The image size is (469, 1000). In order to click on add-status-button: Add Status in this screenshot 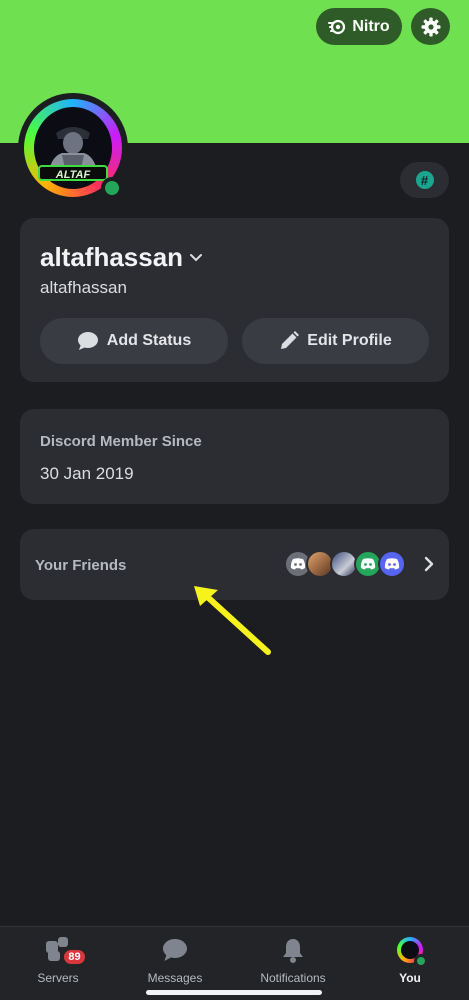, I will do `click(134, 341)`.